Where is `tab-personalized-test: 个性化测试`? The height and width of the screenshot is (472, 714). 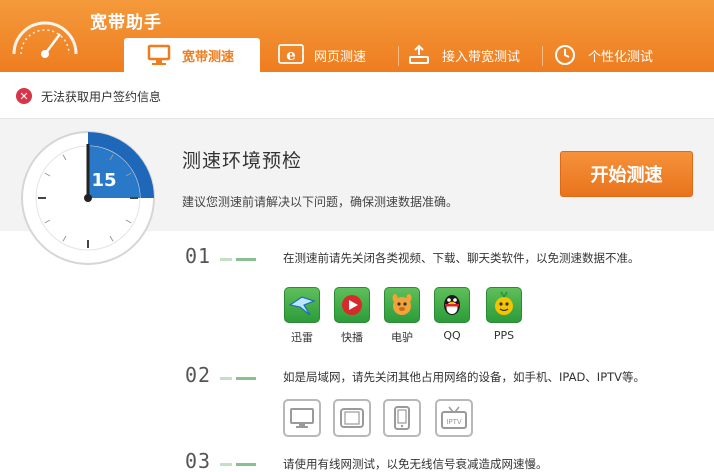 tab-personalized-test: 个性化测试 is located at coordinates (617, 55).